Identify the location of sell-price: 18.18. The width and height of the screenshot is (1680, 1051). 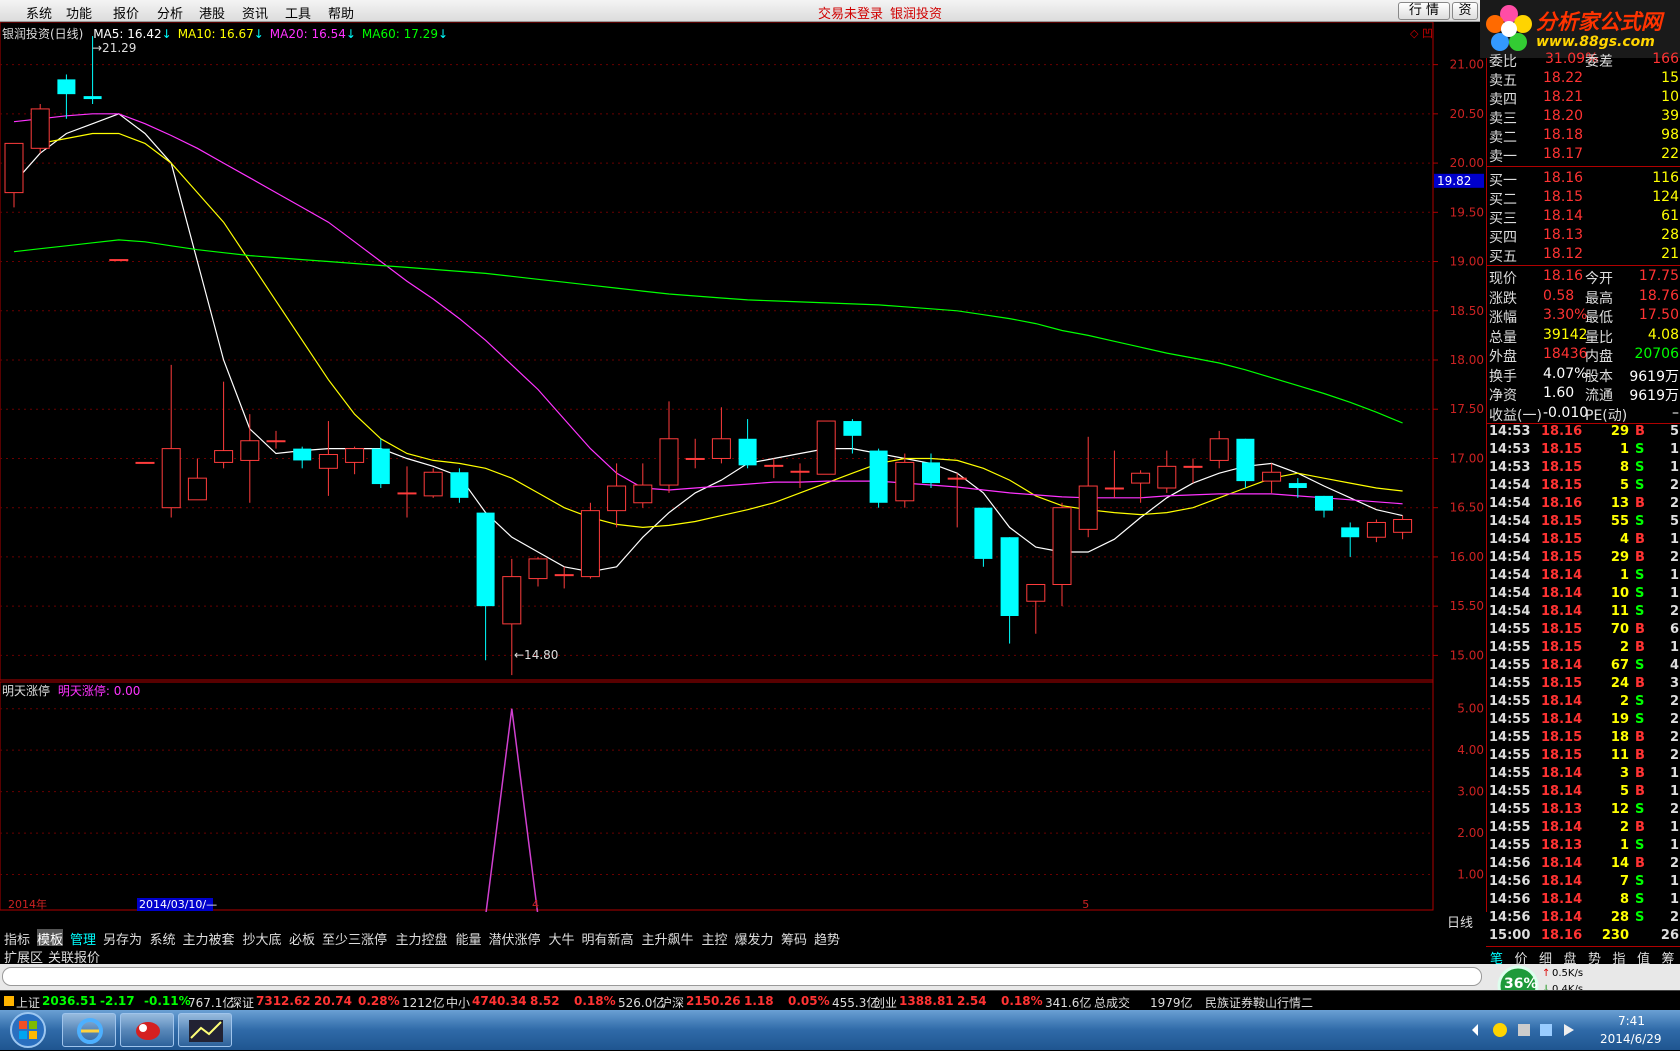
(1563, 135).